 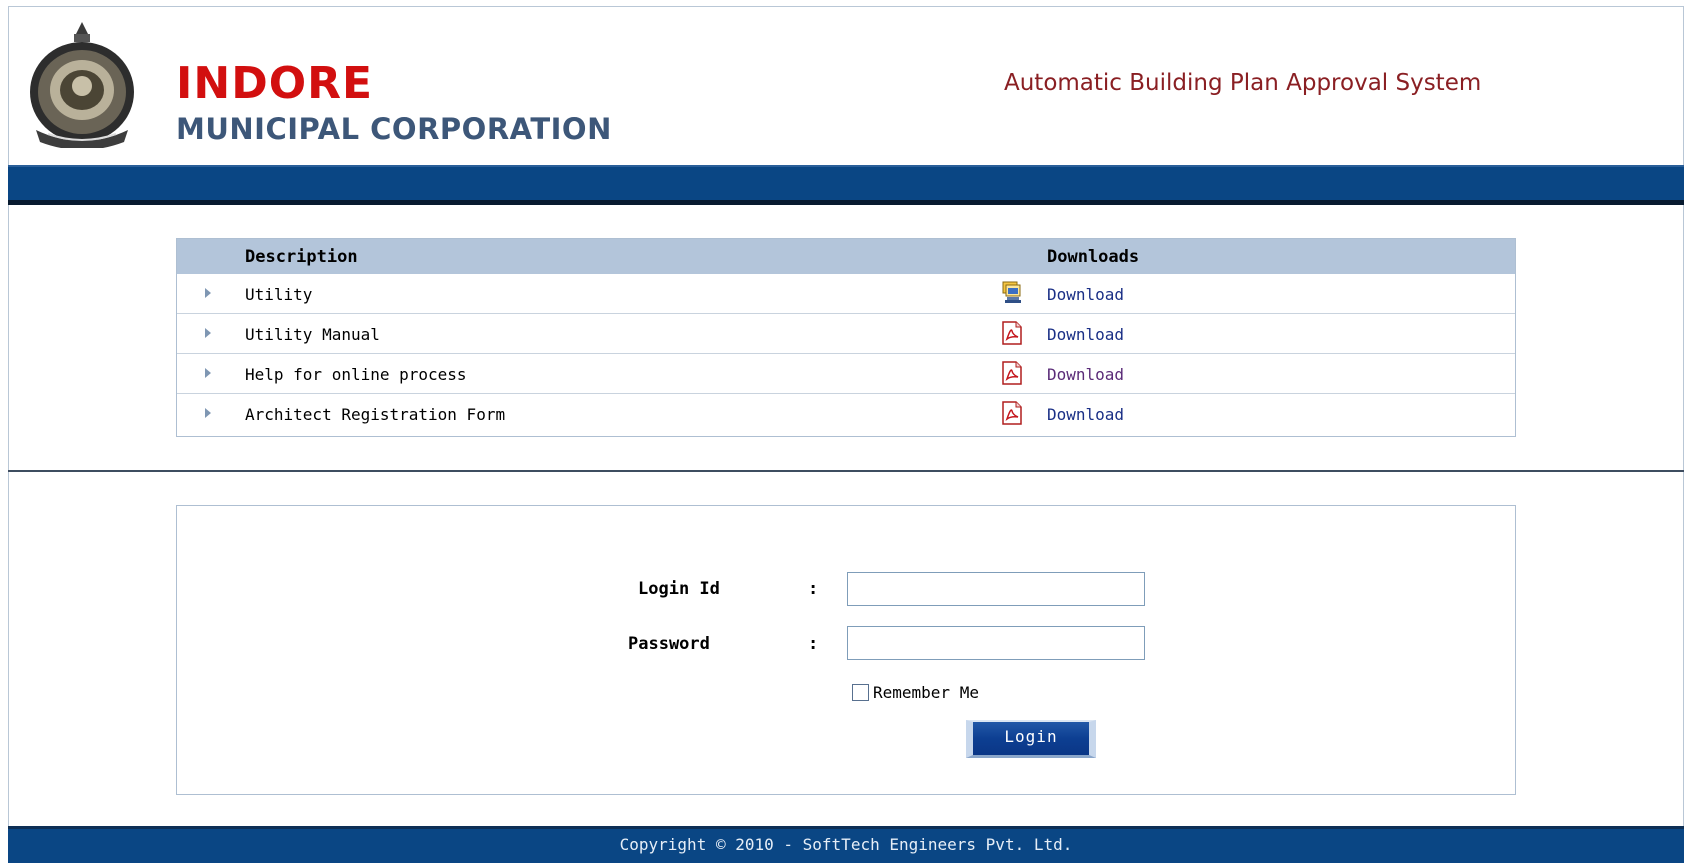 I want to click on brand-subtitle: MUNICIPAL CORPORATION, so click(x=394, y=129).